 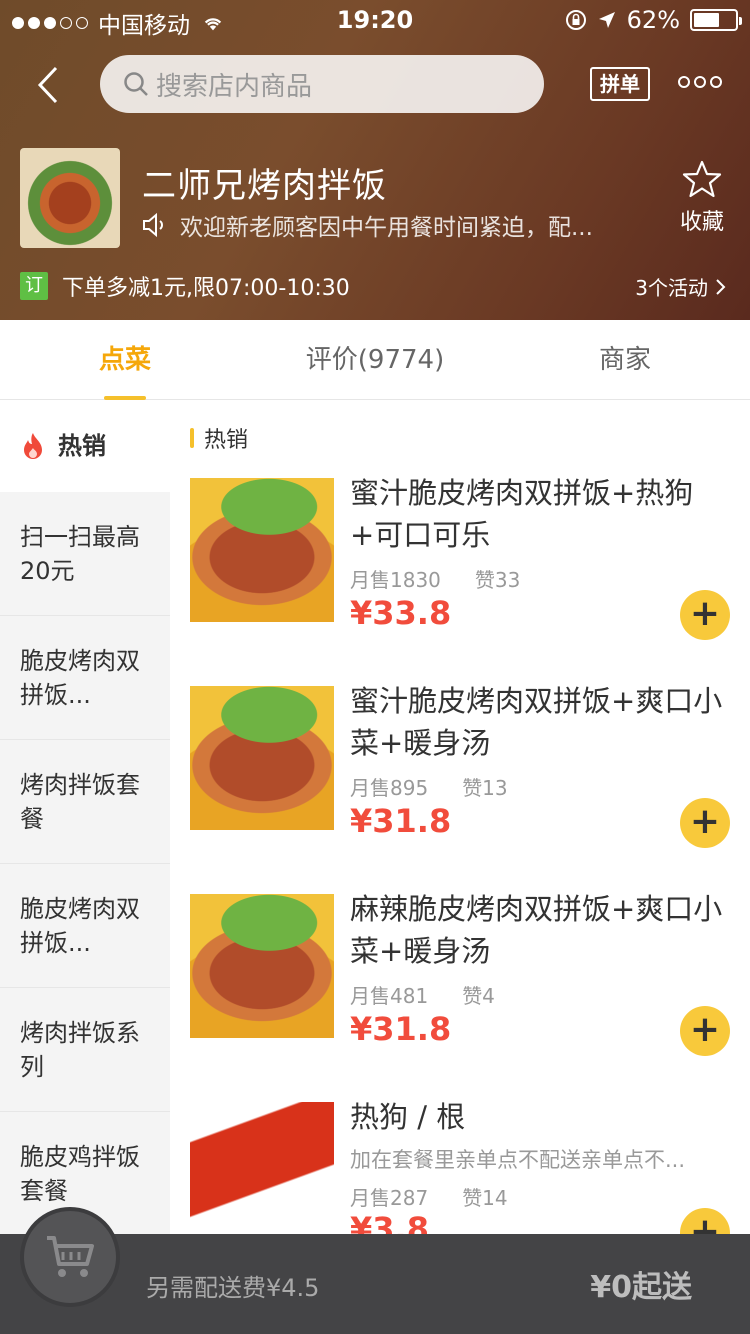 I want to click on battery-level, so click(x=706, y=20).